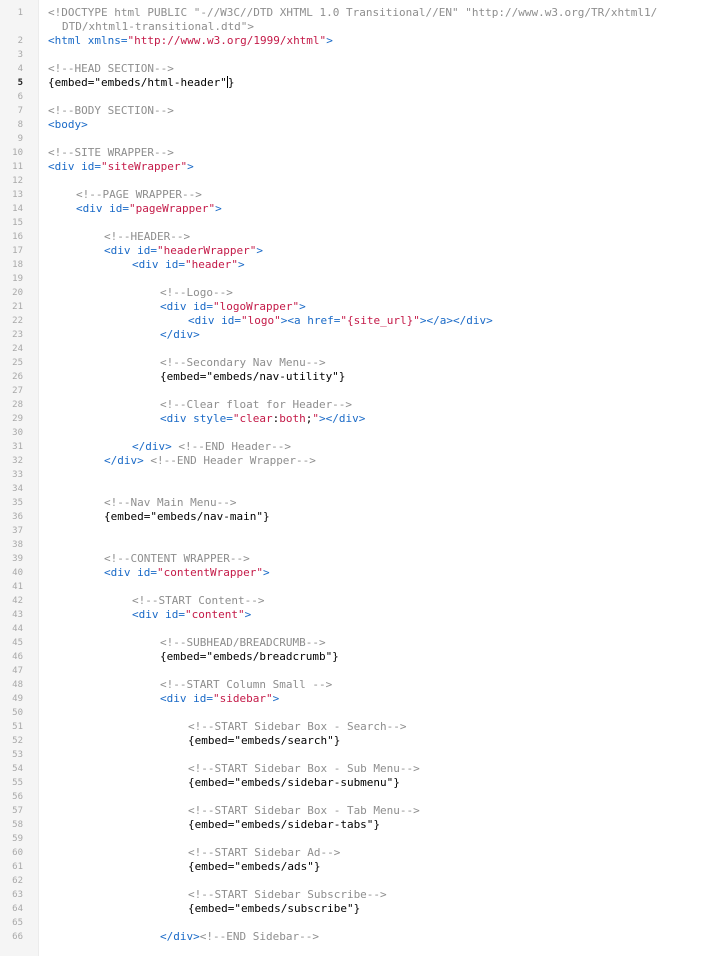 This screenshot has height=956, width=708. I want to click on code-line: 54 <!--START Sidebar Box - Sub Menu-->, so click(354, 769).